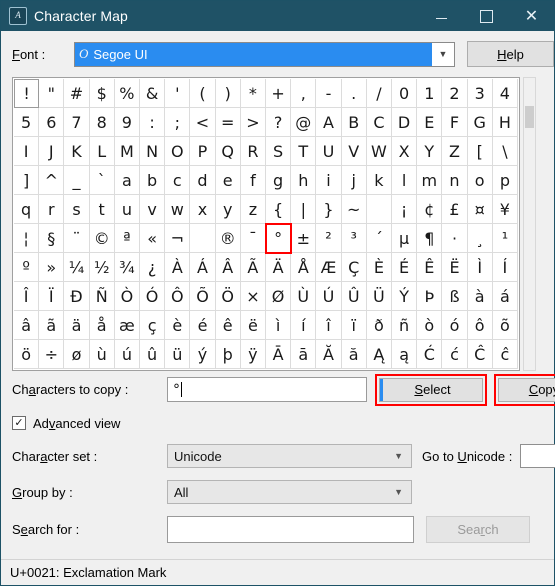 The image size is (555, 586). What do you see at coordinates (253, 209) in the screenshot?
I see `character-cell: z` at bounding box center [253, 209].